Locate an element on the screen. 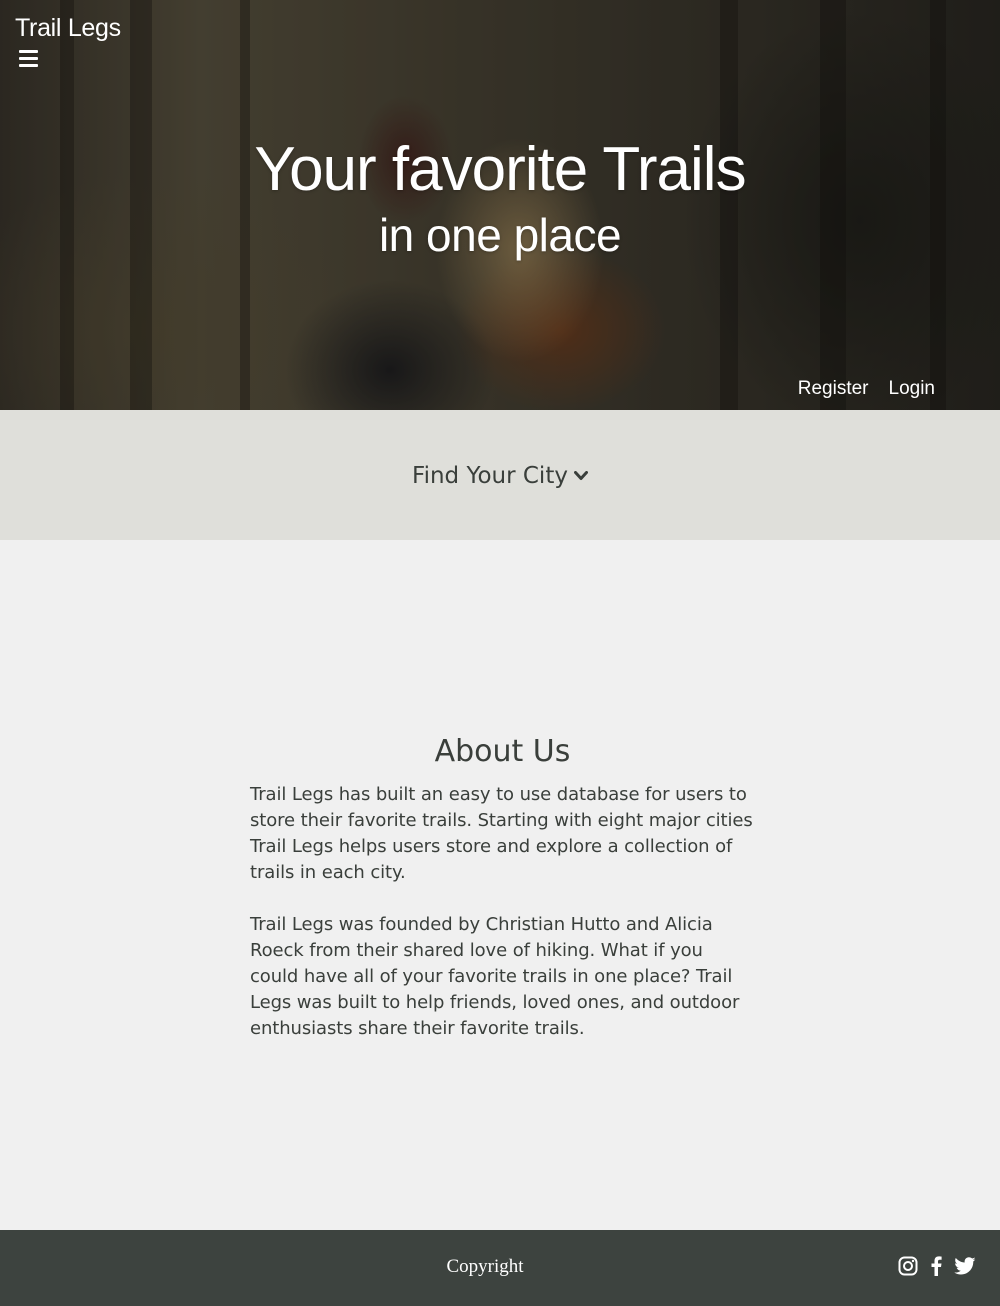  footer: Copyright is located at coordinates (500, 1268).